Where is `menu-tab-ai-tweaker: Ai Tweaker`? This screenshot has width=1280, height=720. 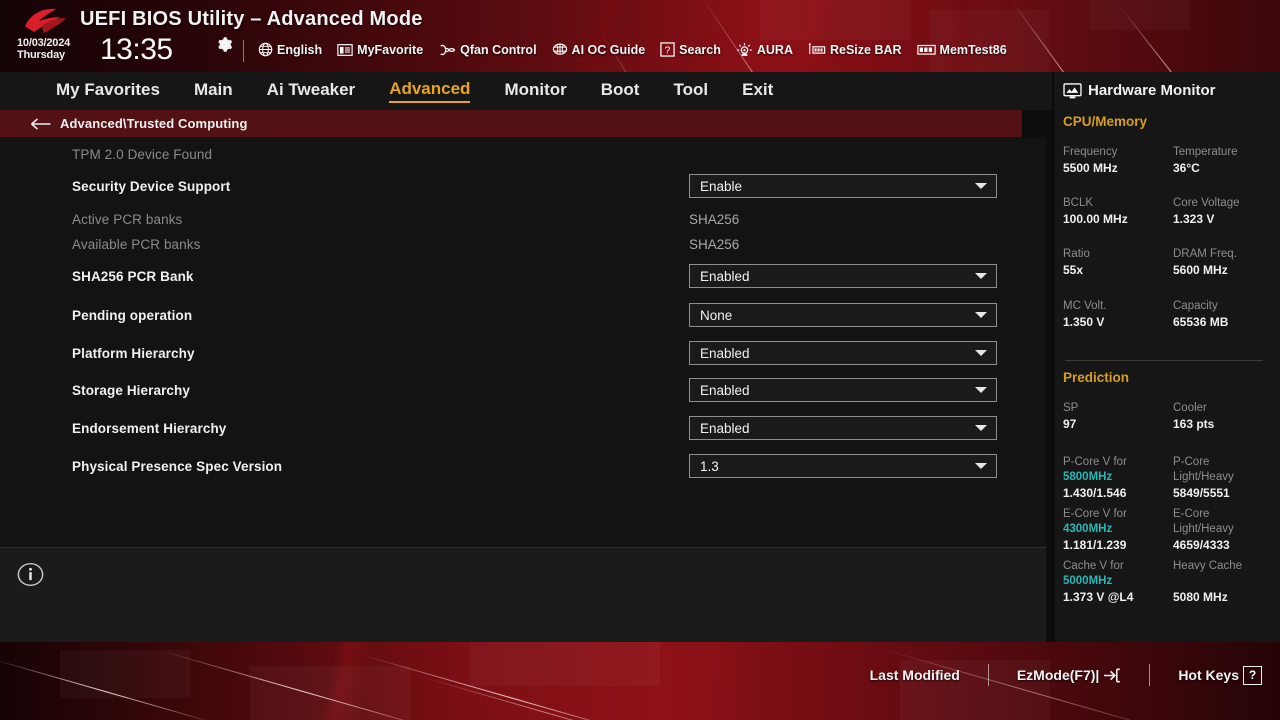 menu-tab-ai-tweaker: Ai Tweaker is located at coordinates (311, 91).